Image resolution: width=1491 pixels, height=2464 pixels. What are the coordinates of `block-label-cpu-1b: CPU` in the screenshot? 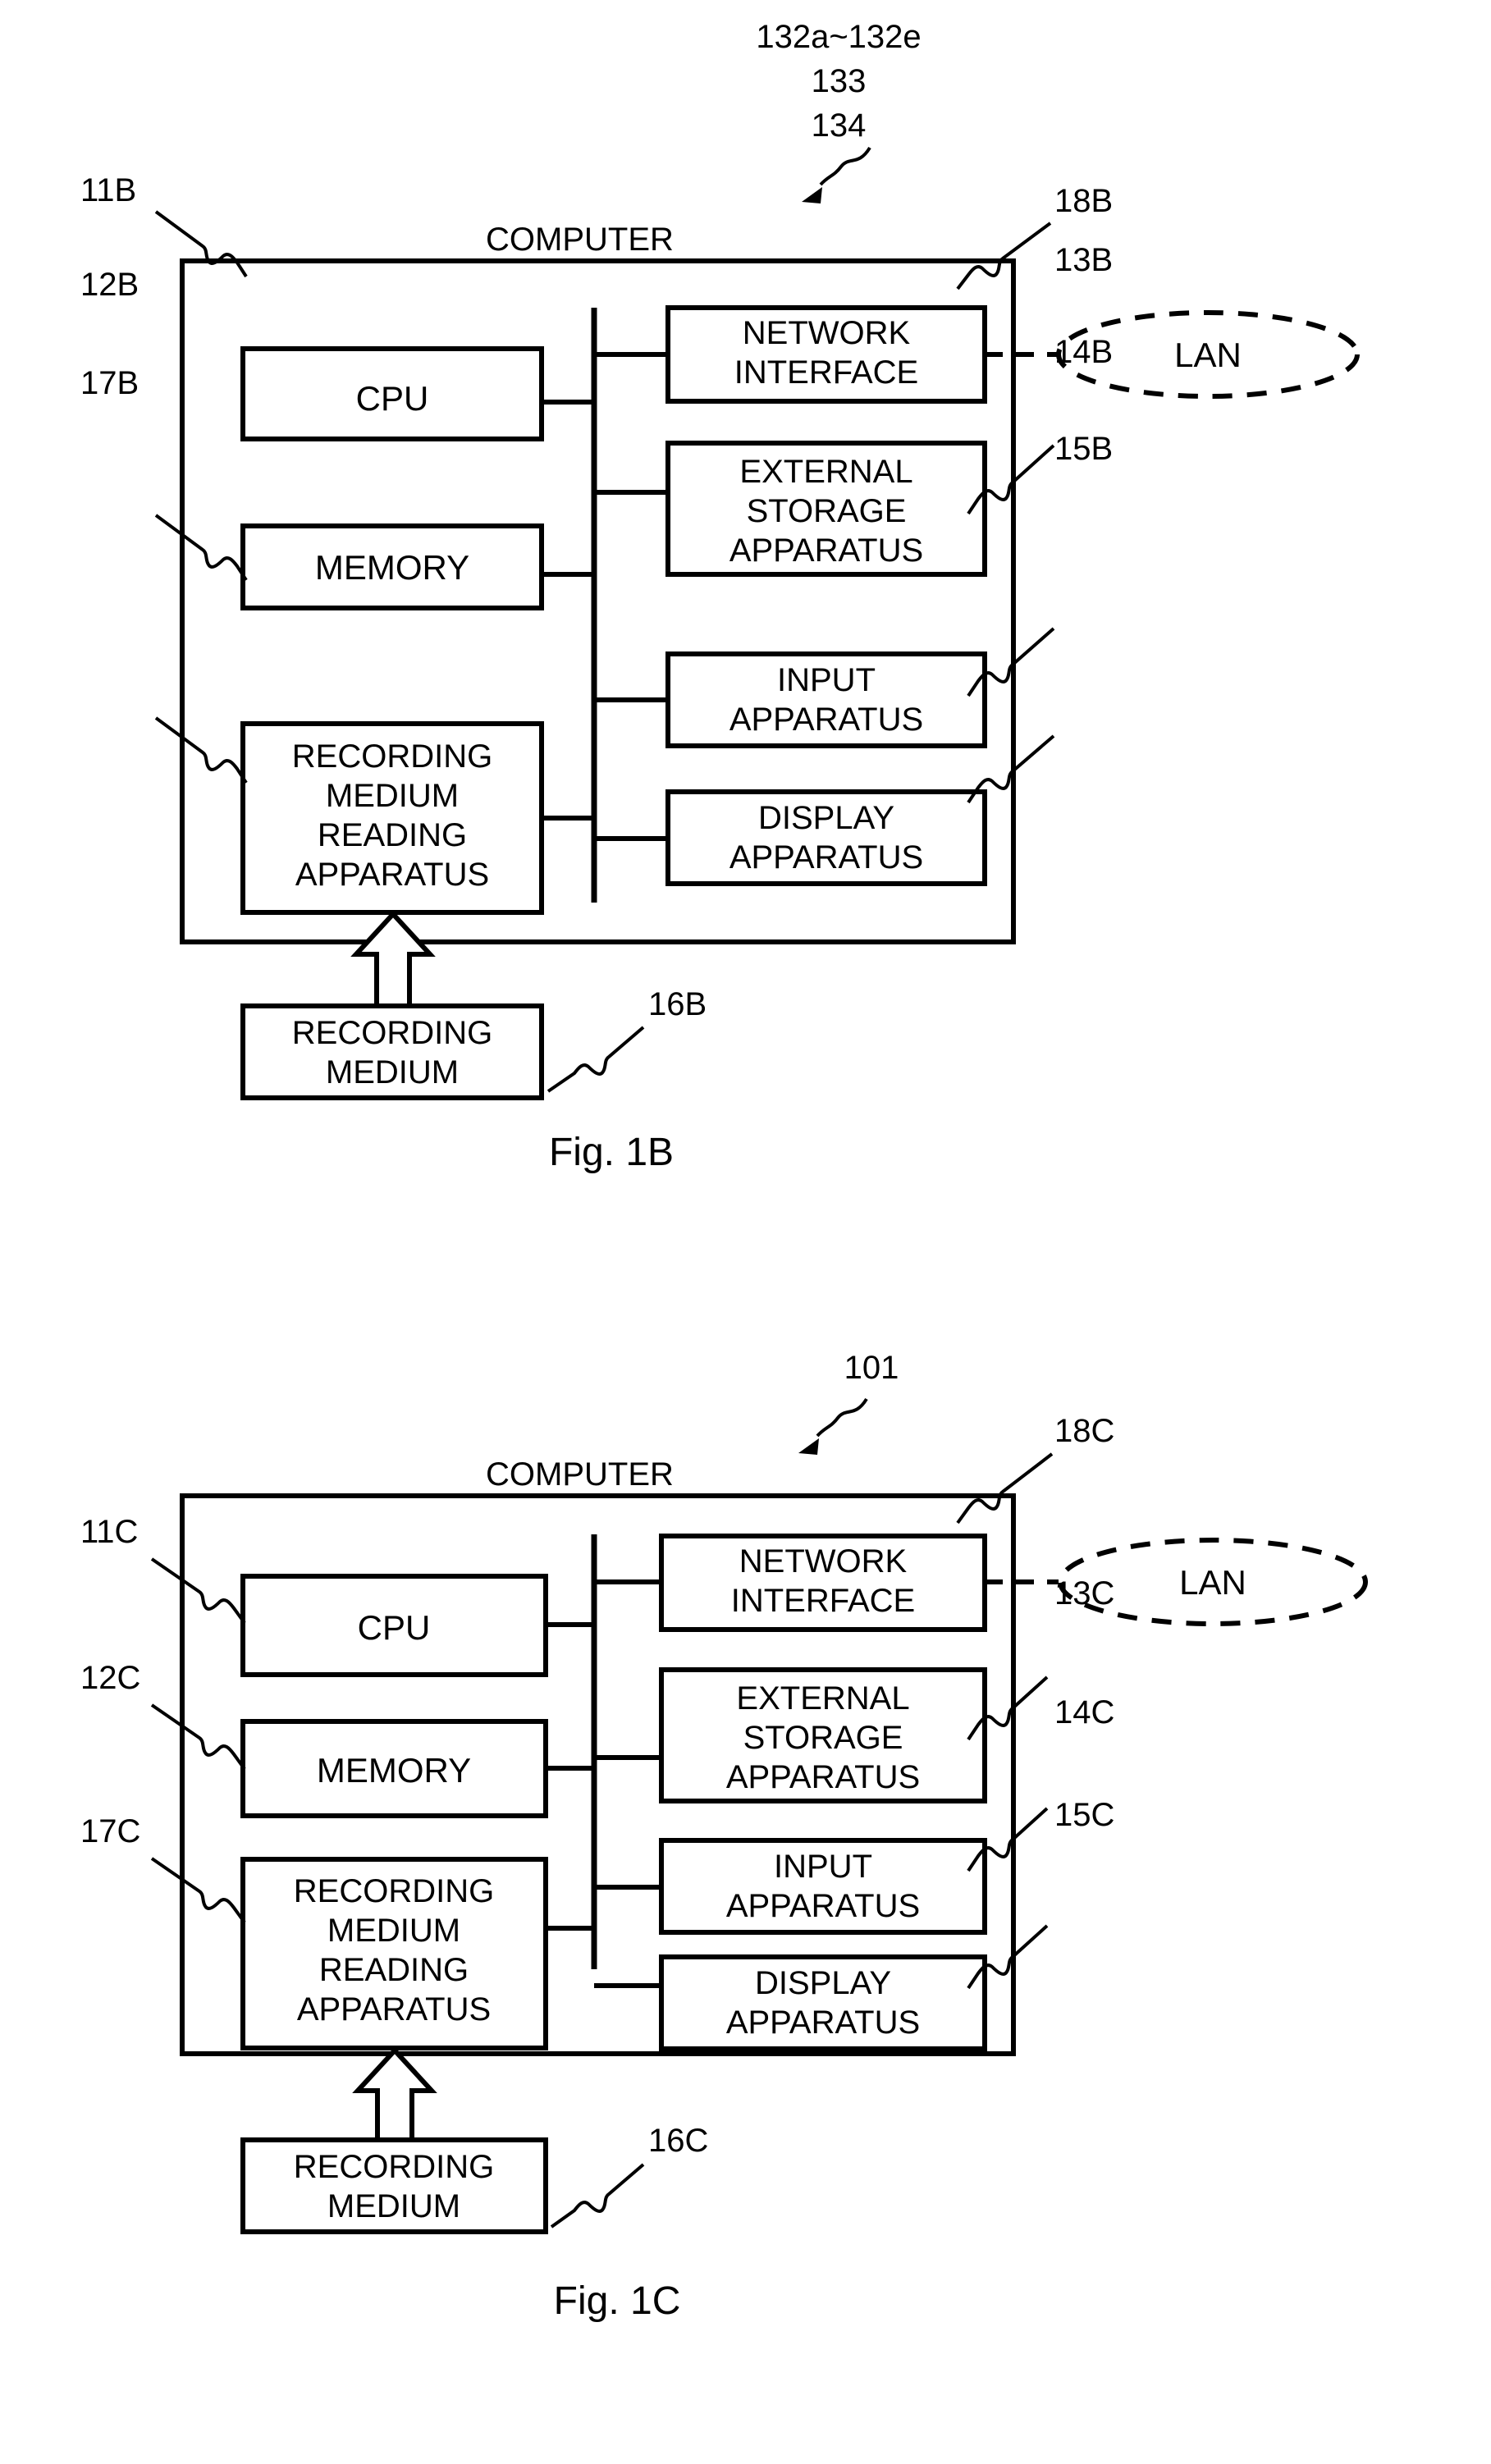 It's located at (392, 398).